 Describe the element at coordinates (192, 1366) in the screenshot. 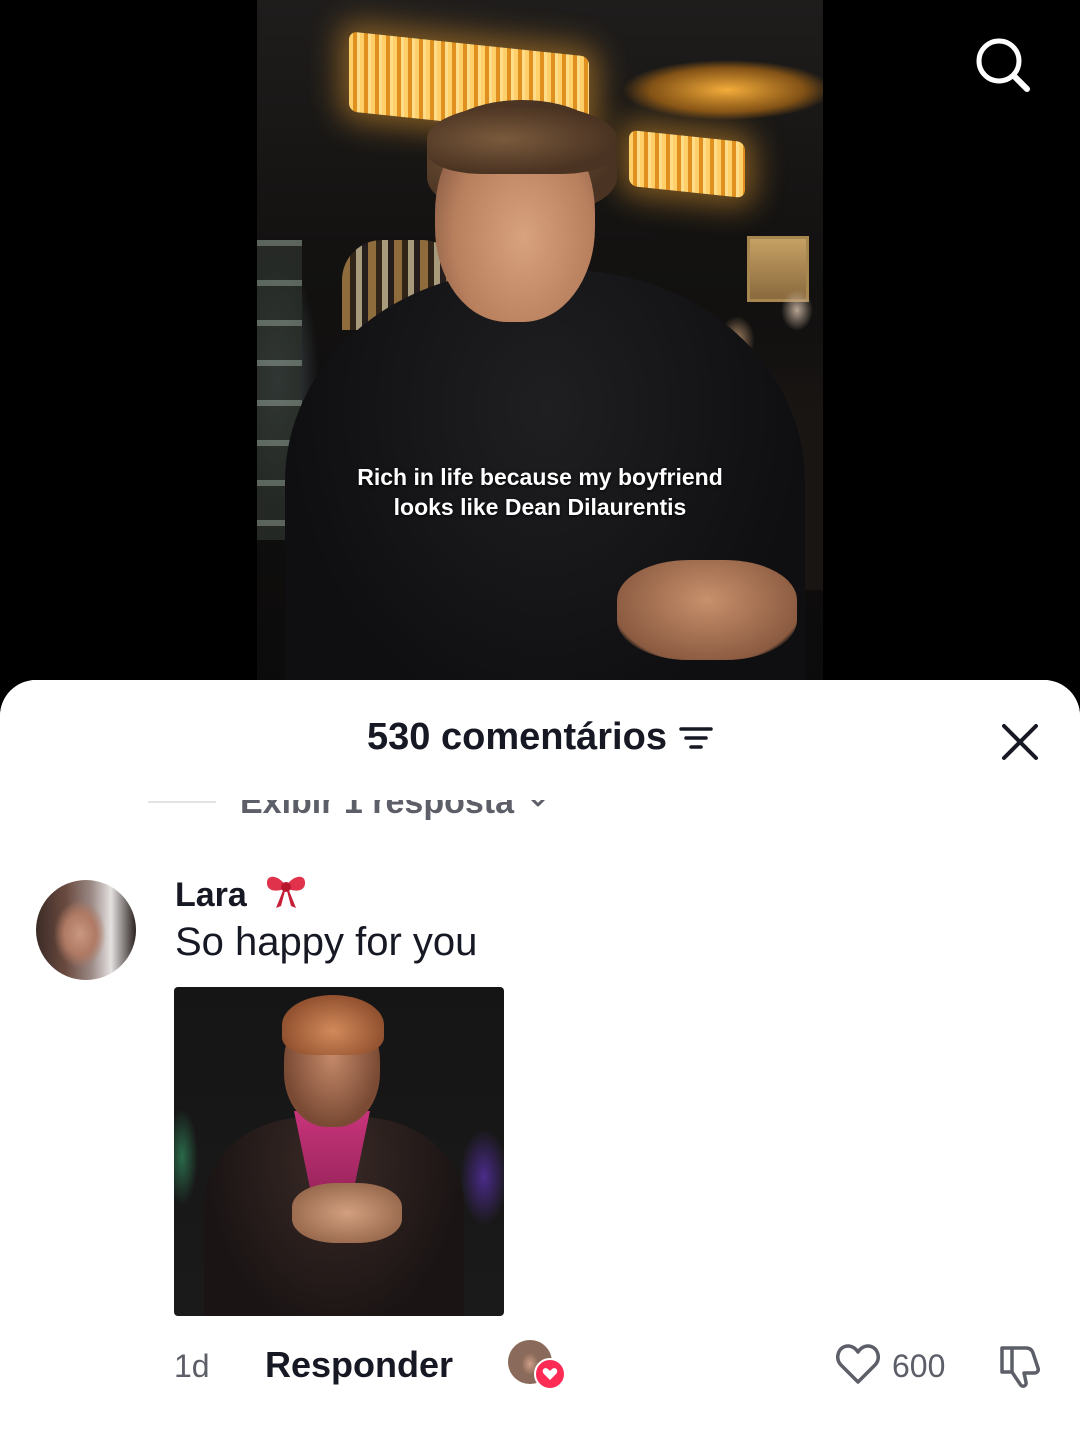

I see `comment-timestamp: 1d` at that location.